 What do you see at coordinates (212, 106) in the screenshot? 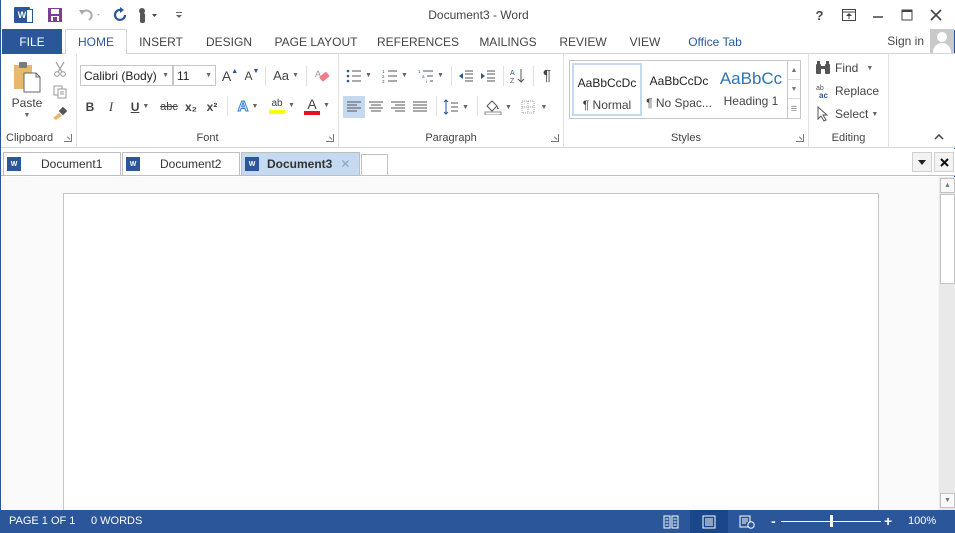
I see `superscript-button: x²` at bounding box center [212, 106].